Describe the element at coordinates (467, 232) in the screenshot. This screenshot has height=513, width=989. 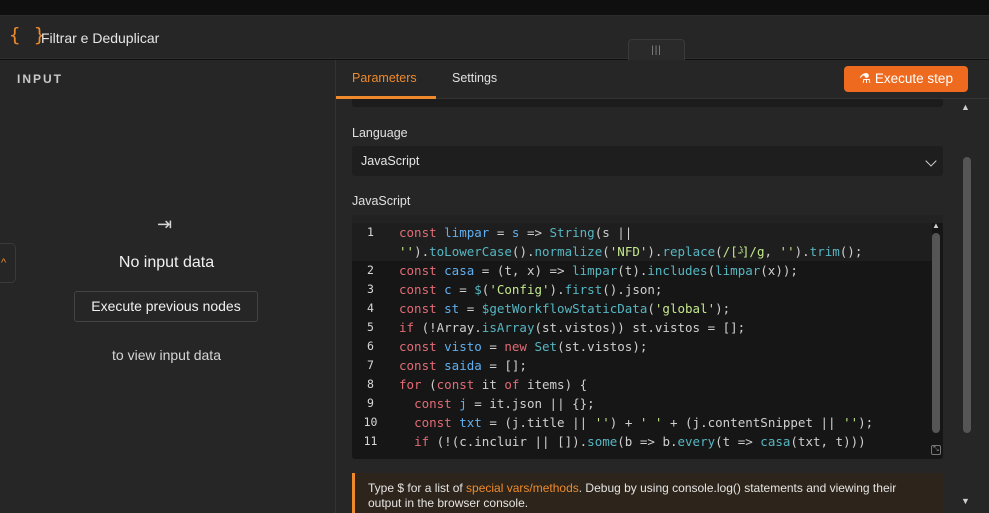
I see `code-token: limpar` at that location.